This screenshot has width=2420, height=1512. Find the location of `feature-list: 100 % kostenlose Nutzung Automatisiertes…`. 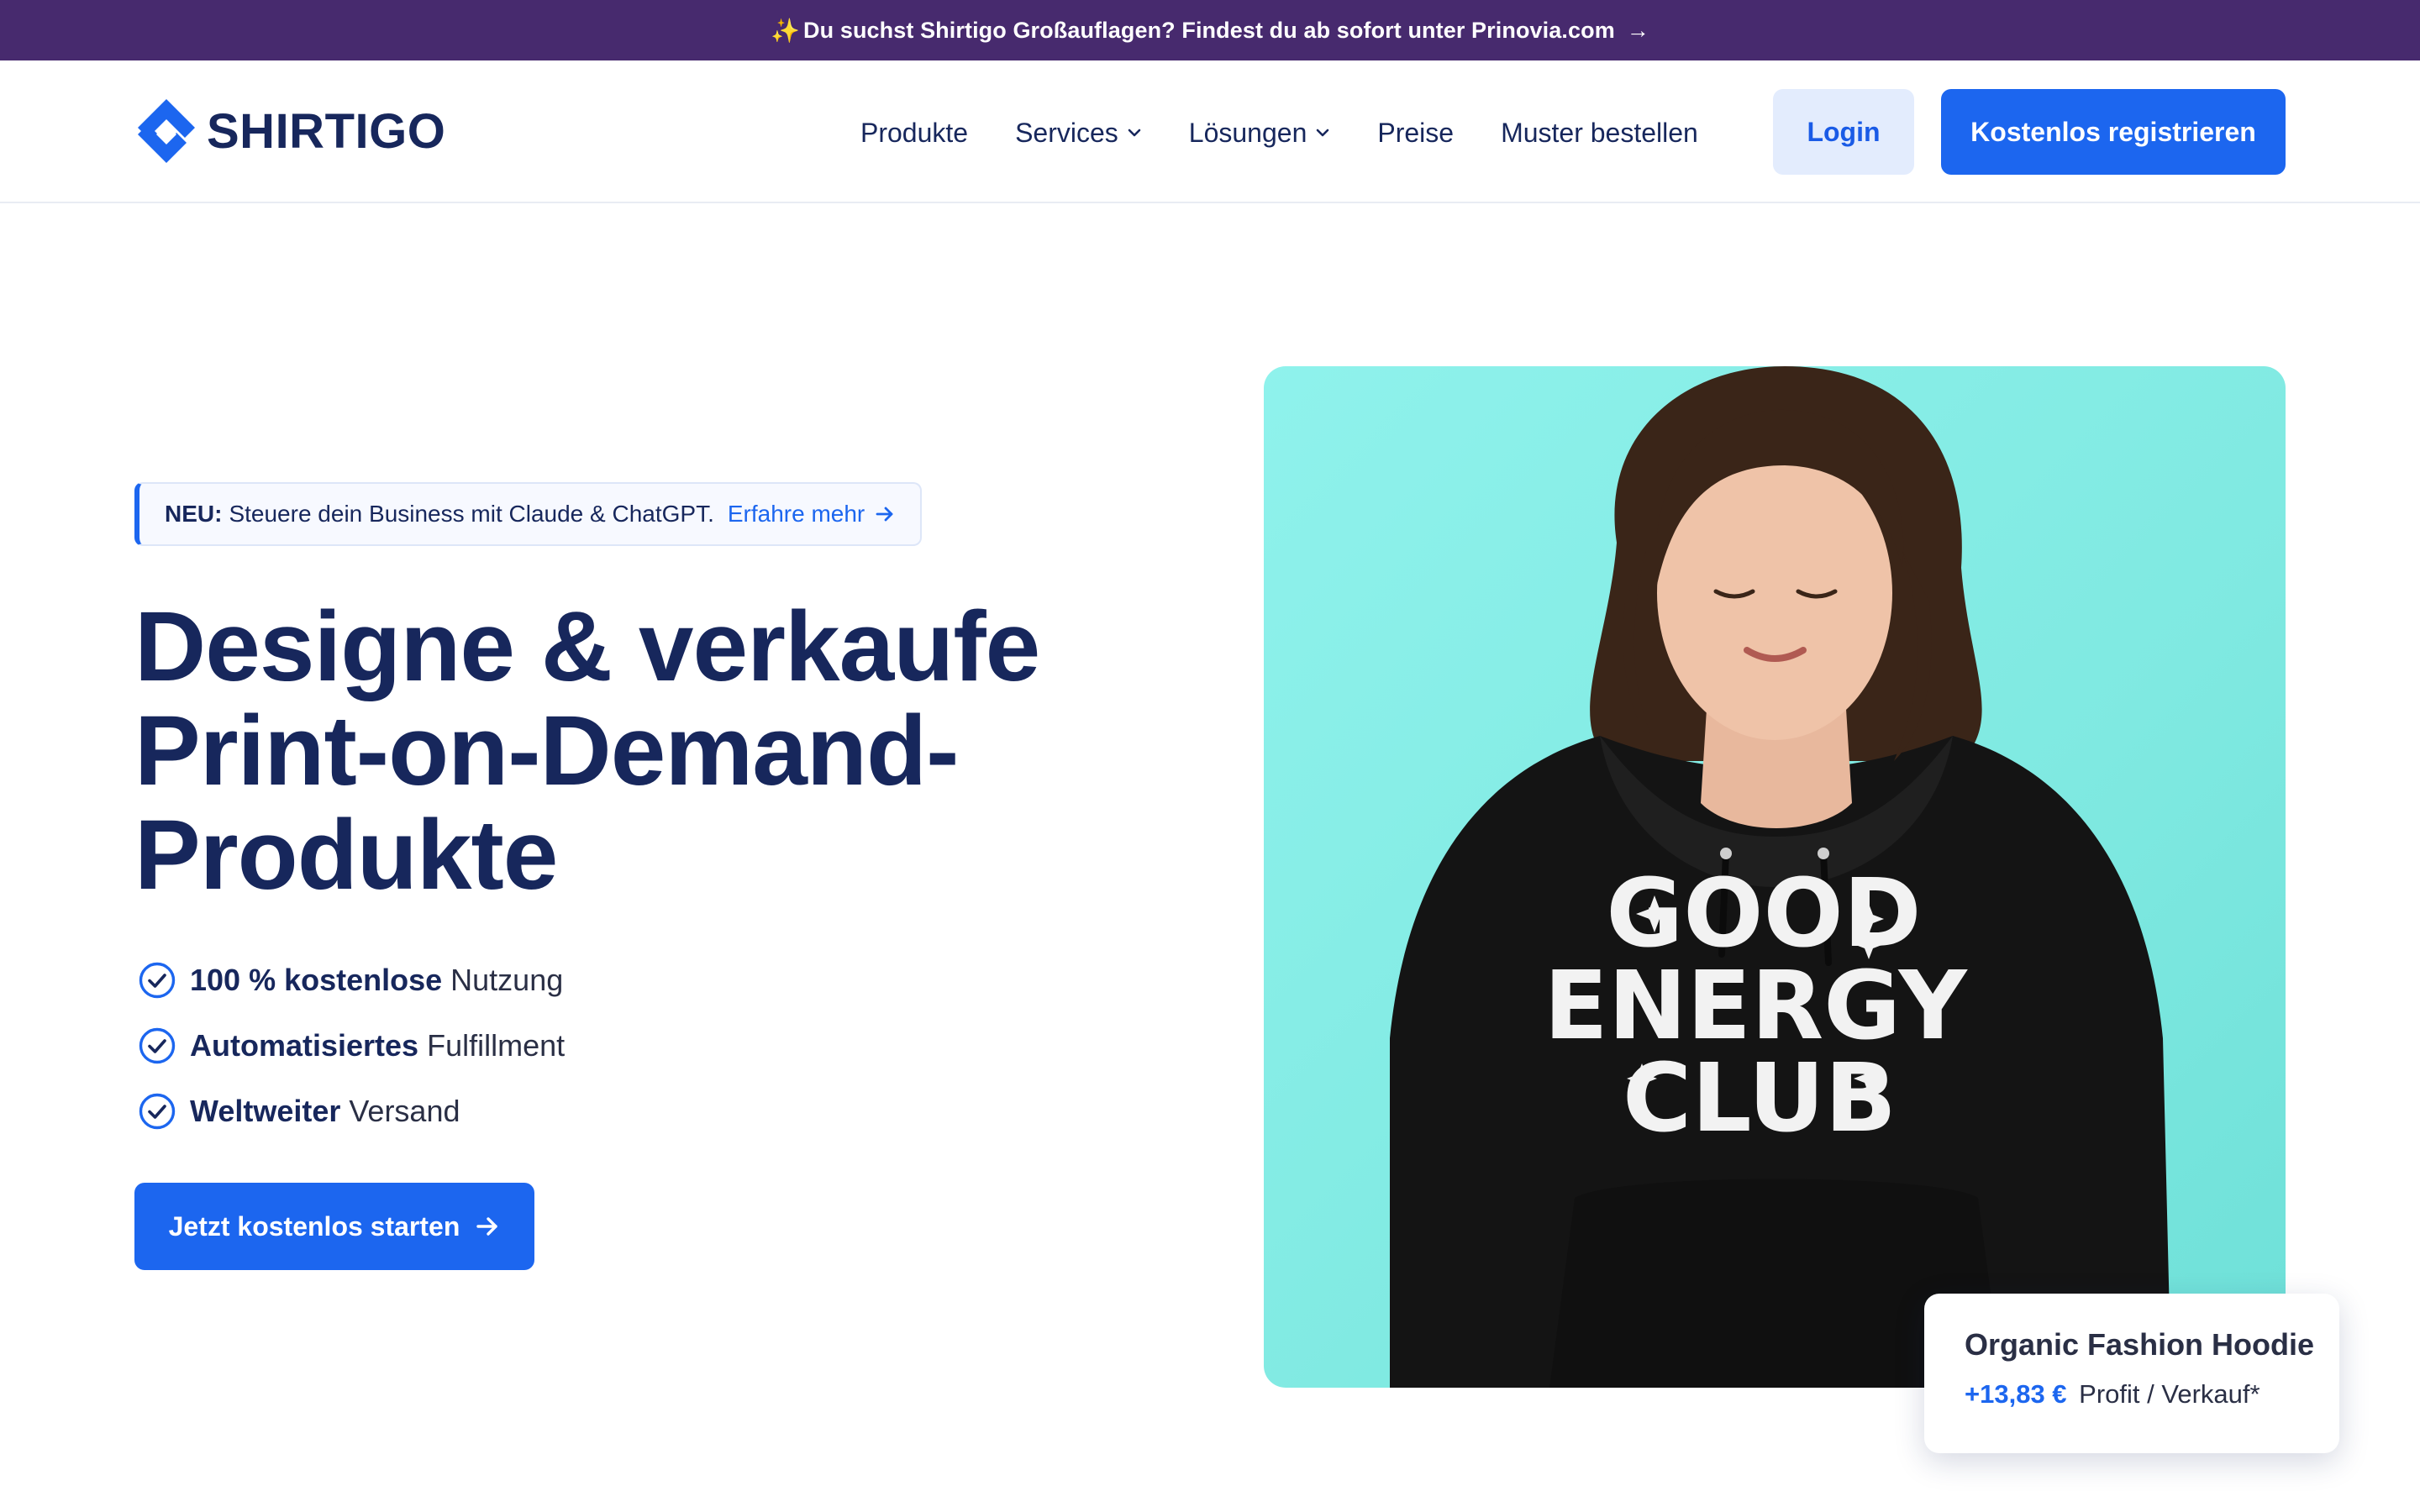

feature-list: 100 % kostenlose Nutzung Automatisiertes… is located at coordinates (352, 1046).